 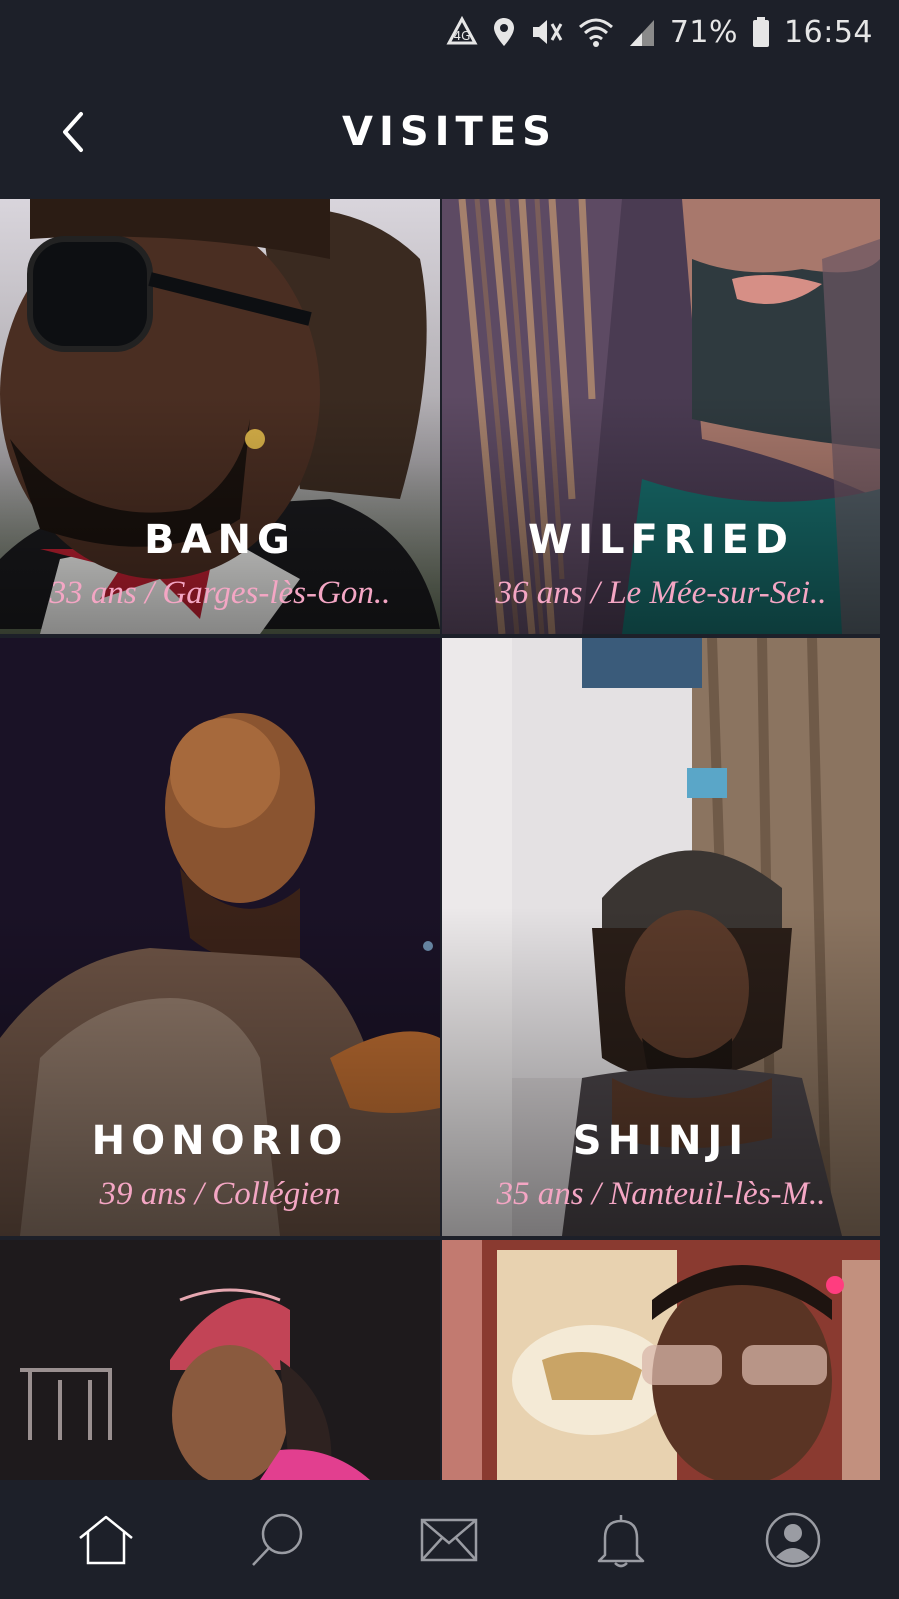 What do you see at coordinates (661, 593) in the screenshot?
I see `profile-meta: 36 ans / Le Mée-sur-Sei..` at bounding box center [661, 593].